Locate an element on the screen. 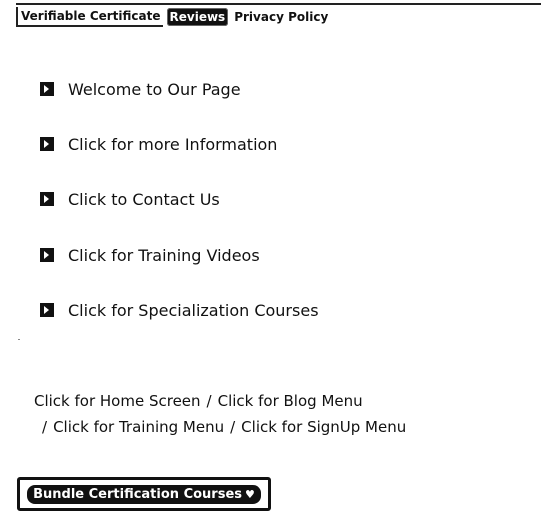 Image resolution: width=549 pixels, height=520 pixels. tab-privacy-policy: Privacy Policy is located at coordinates (281, 17).